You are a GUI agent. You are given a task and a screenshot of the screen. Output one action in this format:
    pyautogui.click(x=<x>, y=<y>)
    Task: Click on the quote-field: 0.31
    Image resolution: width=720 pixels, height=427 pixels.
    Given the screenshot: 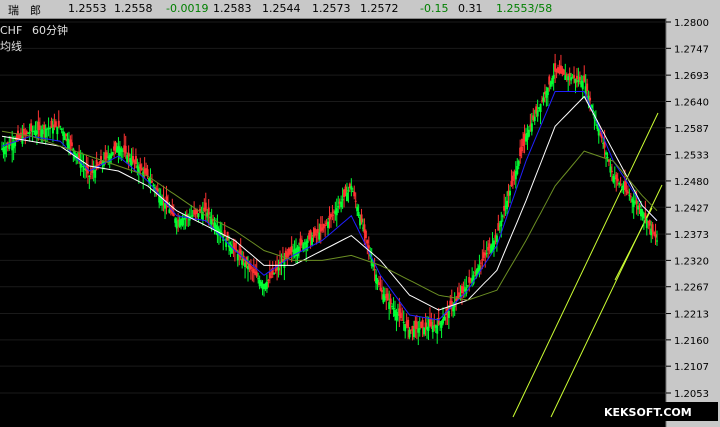 What is the action you would take?
    pyautogui.click(x=470, y=8)
    